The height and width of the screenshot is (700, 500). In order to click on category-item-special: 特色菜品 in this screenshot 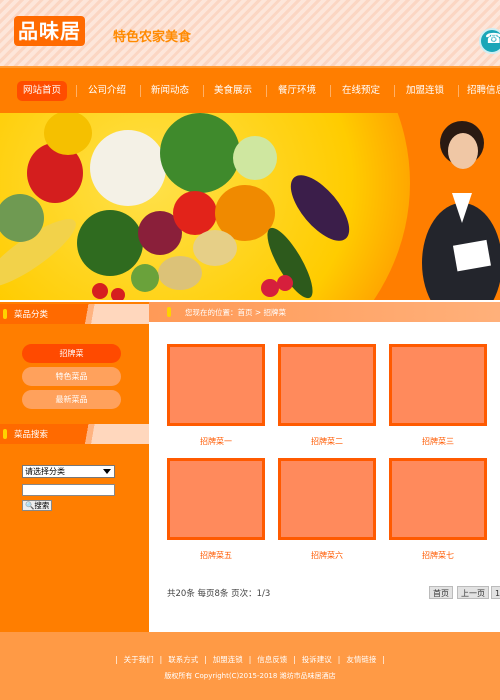, I will do `click(71, 376)`.